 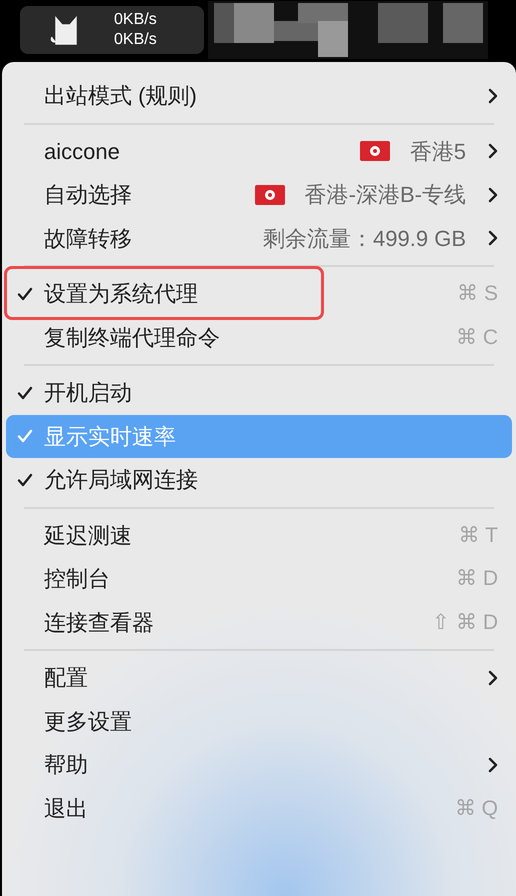 What do you see at coordinates (385, 195) in the screenshot?
I see `item-detail: 香港-深港B-专线` at bounding box center [385, 195].